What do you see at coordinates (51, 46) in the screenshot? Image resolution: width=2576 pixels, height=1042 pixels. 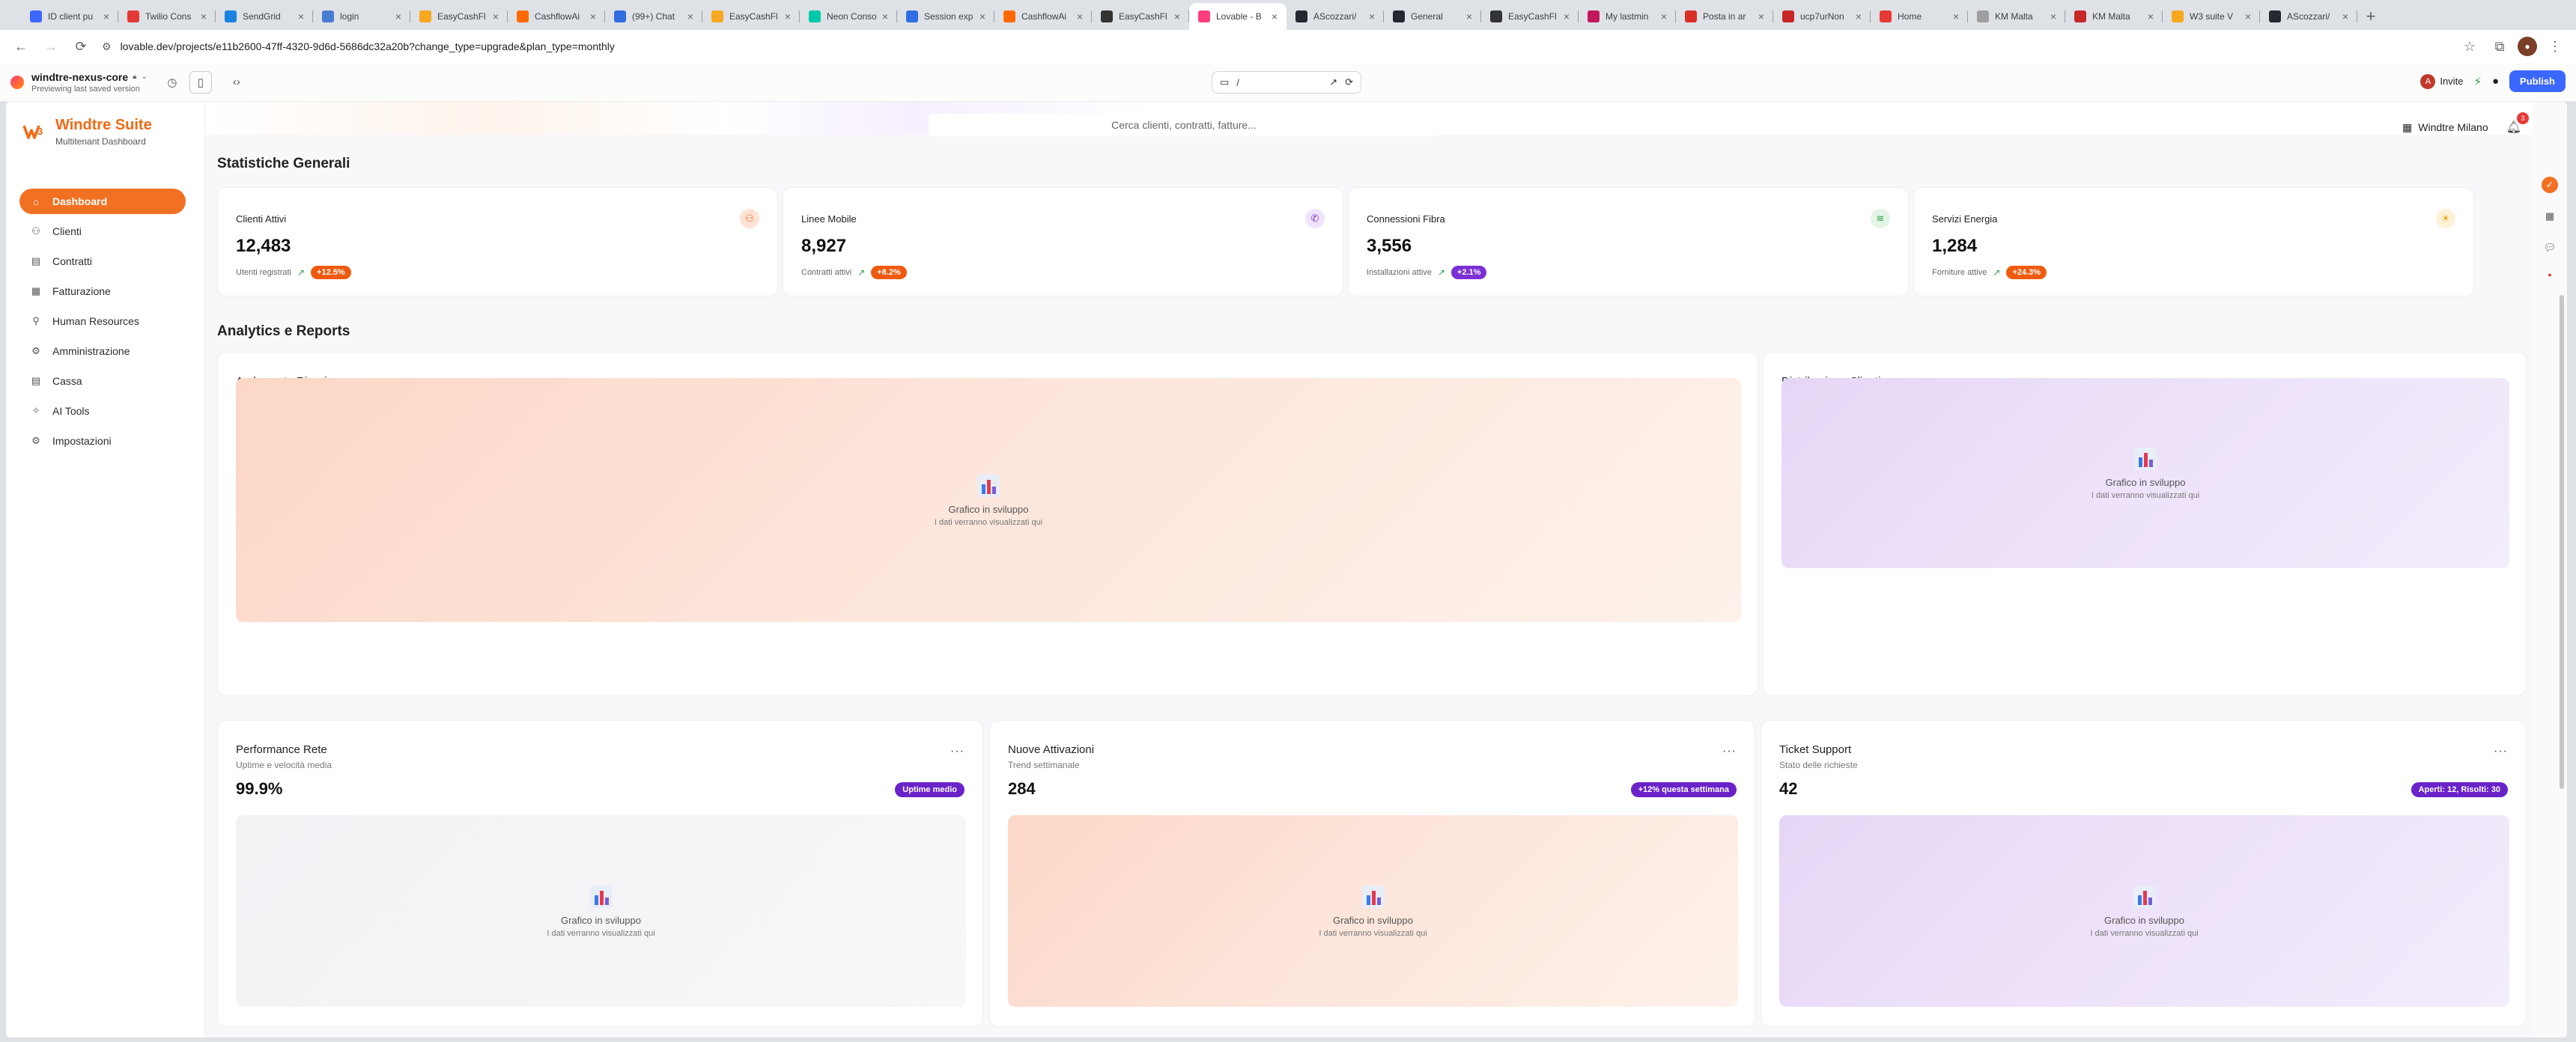 I see `forward-button: →` at bounding box center [51, 46].